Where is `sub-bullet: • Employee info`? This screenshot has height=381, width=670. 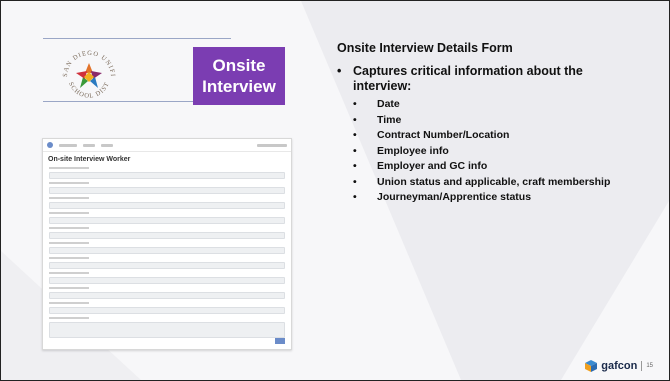 sub-bullet: • Employee info is located at coordinates (401, 150).